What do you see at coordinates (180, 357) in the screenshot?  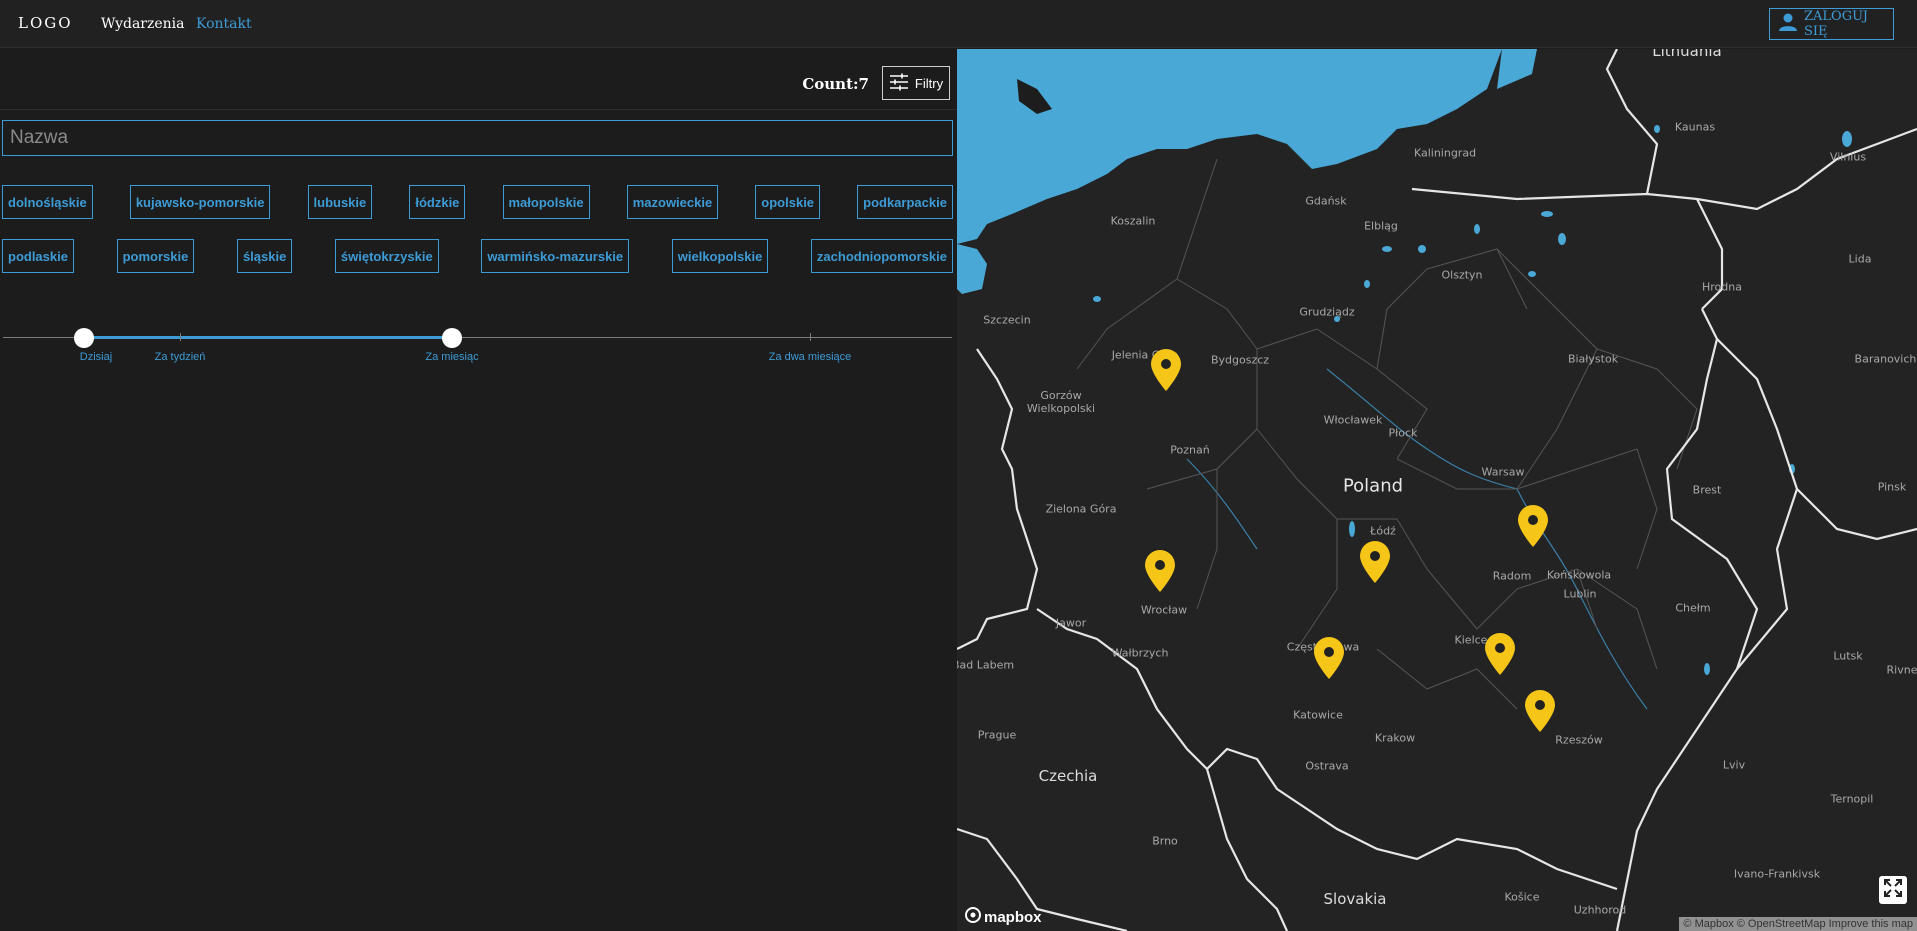 I see `slider-mark-label: Za tydzień` at bounding box center [180, 357].